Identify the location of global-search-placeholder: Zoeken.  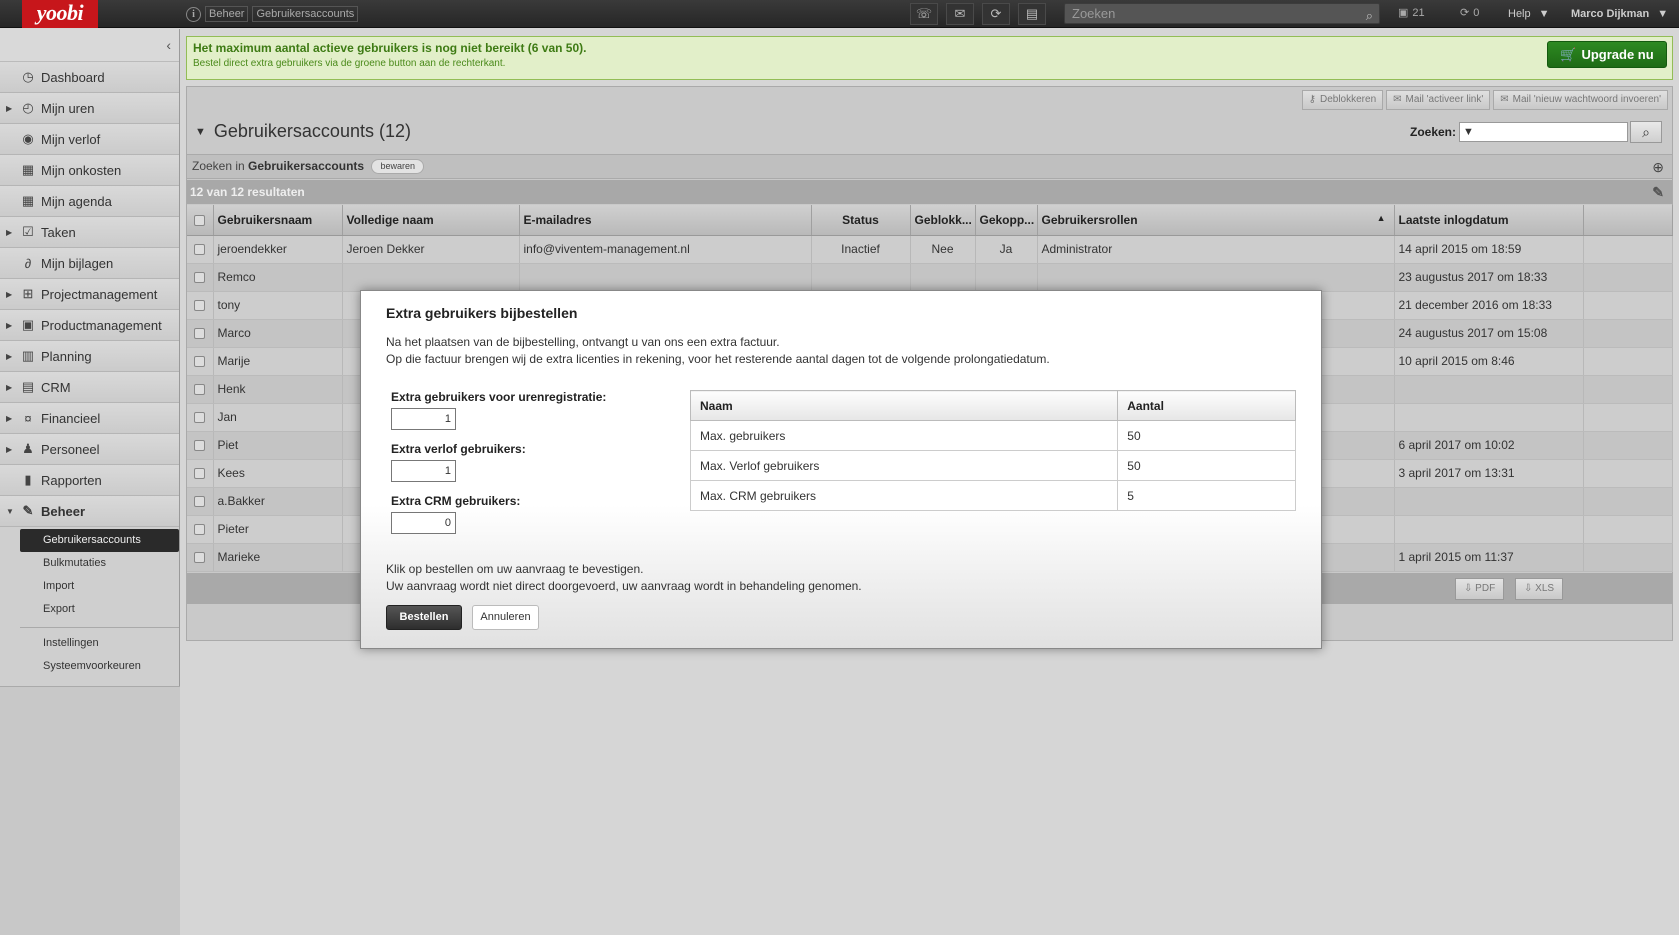
(1094, 13).